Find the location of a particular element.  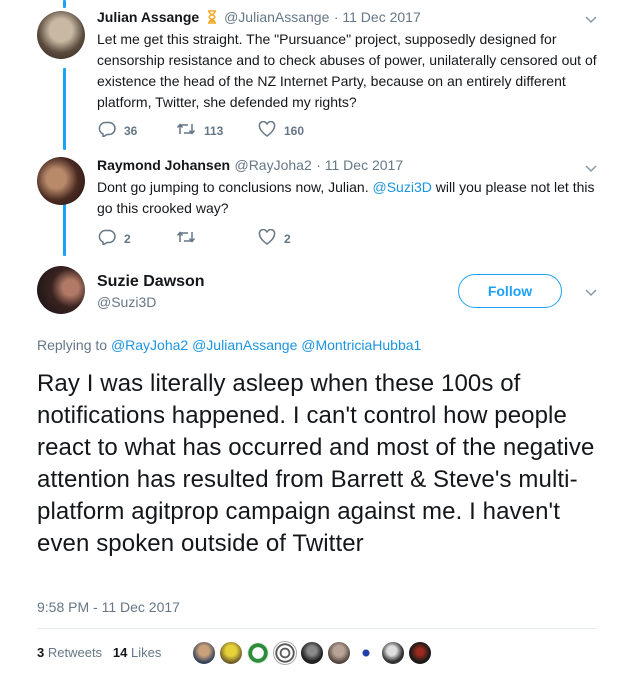

author-name: Raymond Johansen is located at coordinates (163, 165).